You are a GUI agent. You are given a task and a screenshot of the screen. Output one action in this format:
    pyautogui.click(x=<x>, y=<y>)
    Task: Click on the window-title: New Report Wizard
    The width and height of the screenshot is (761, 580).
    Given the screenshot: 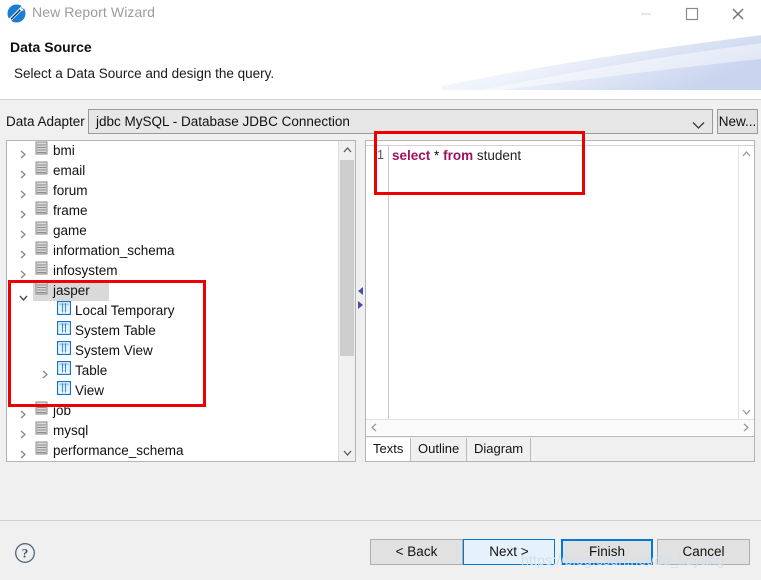 What is the action you would take?
    pyautogui.click(x=94, y=12)
    